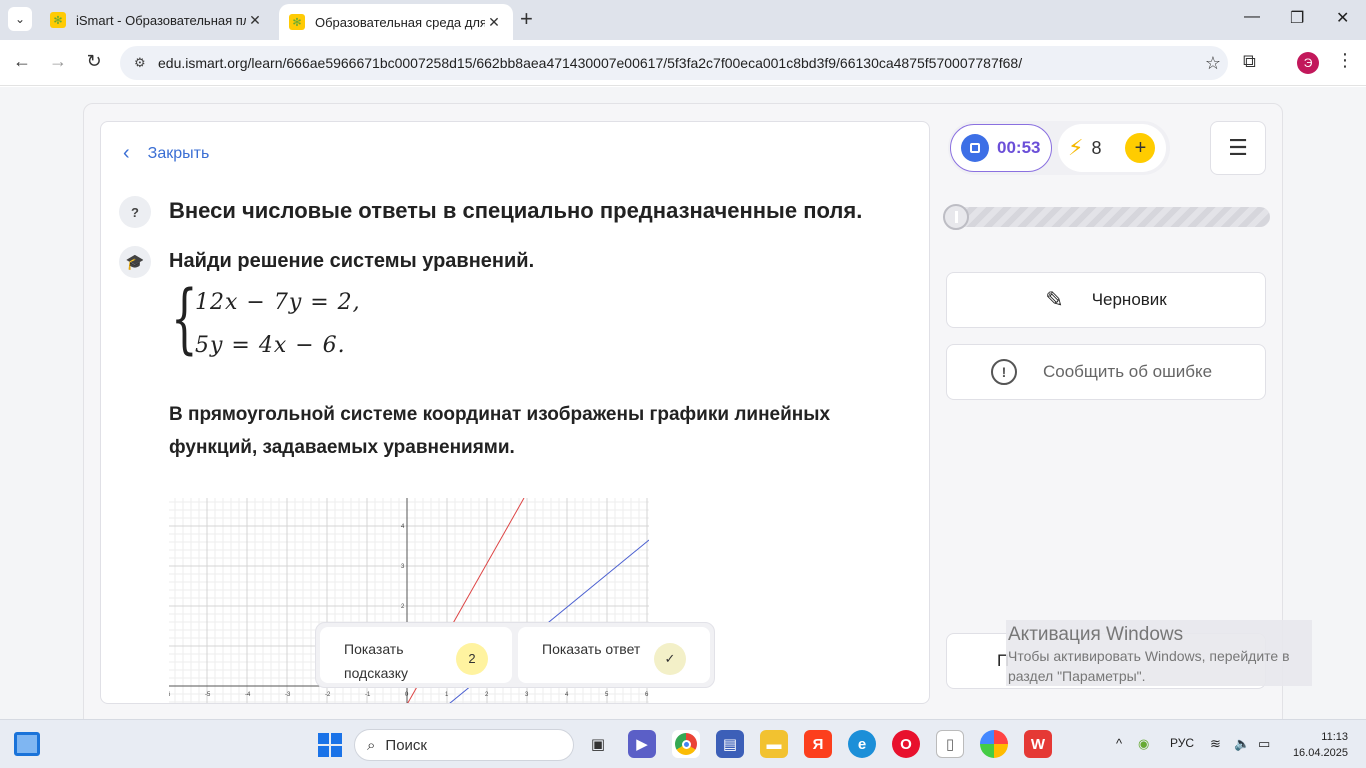  What do you see at coordinates (447, 695) in the screenshot?
I see `x-tick-label: 1` at bounding box center [447, 695].